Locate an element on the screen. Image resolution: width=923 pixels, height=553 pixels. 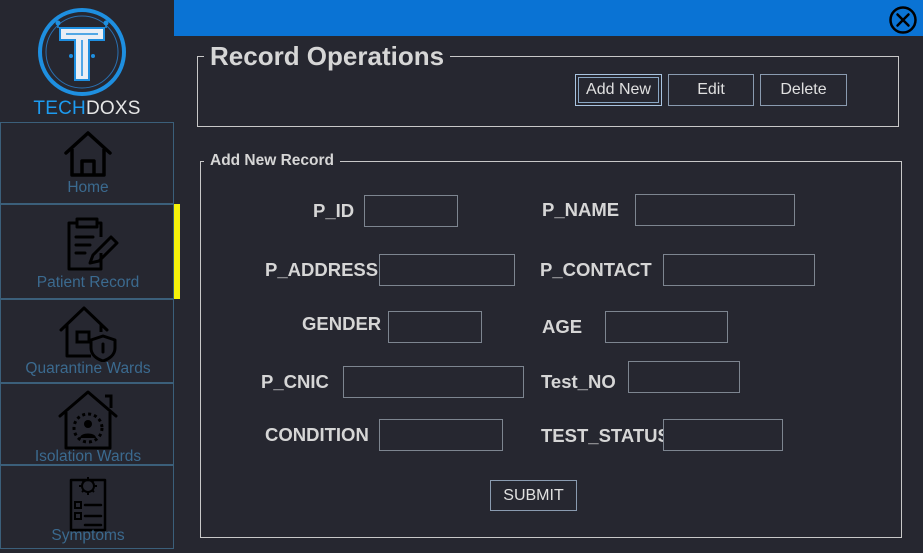
age-label: AGE is located at coordinates (562, 326).